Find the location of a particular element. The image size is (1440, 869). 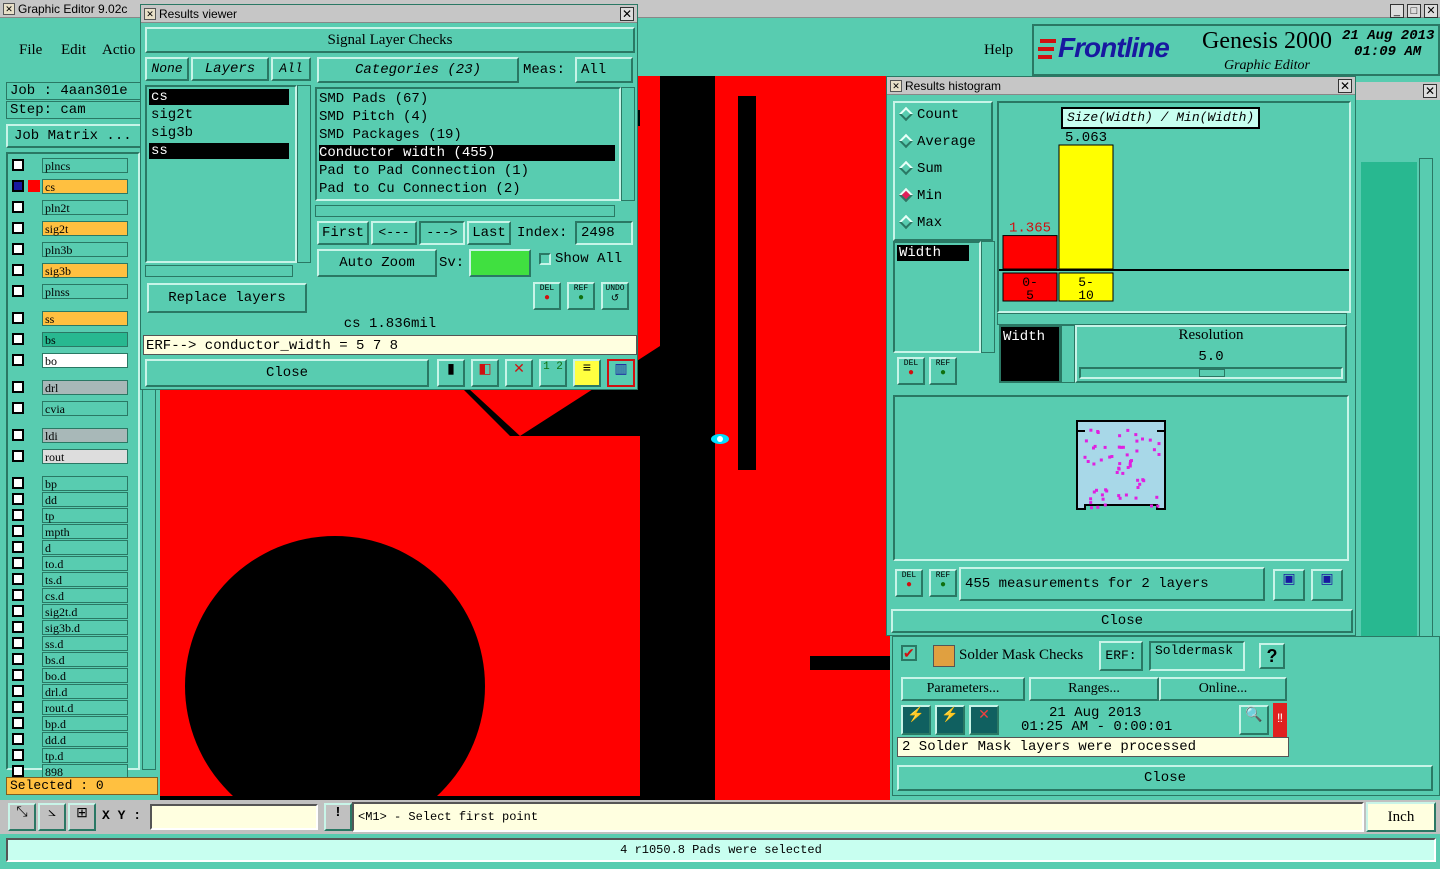

replace-layers-button: Replace layers is located at coordinates (227, 298).